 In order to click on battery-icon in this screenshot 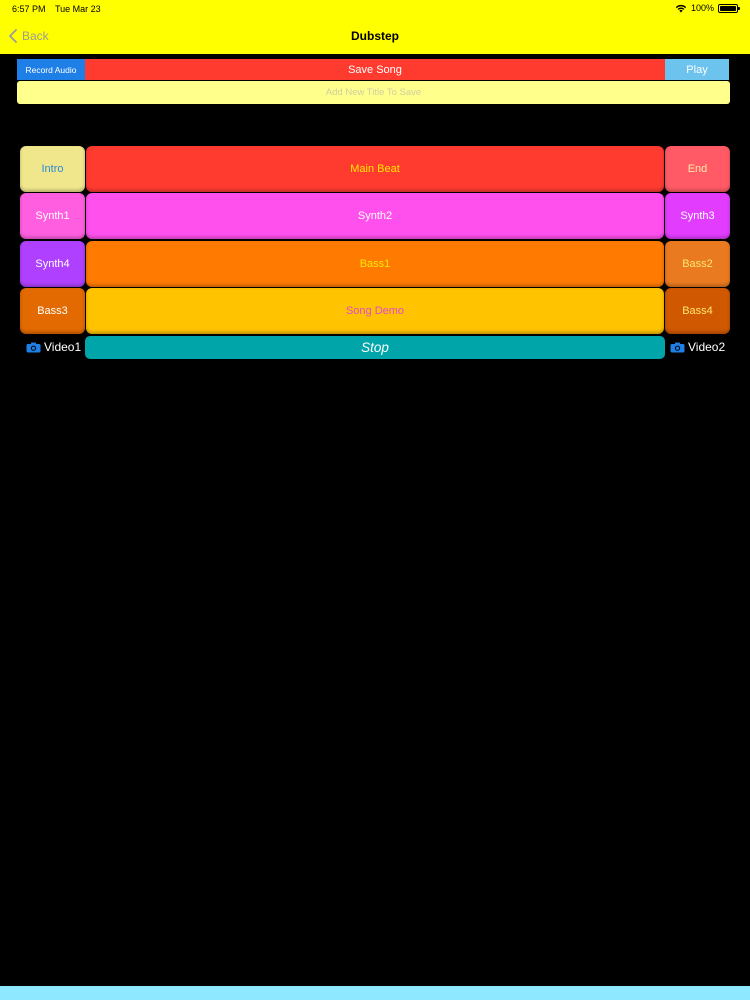, I will do `click(729, 8)`.